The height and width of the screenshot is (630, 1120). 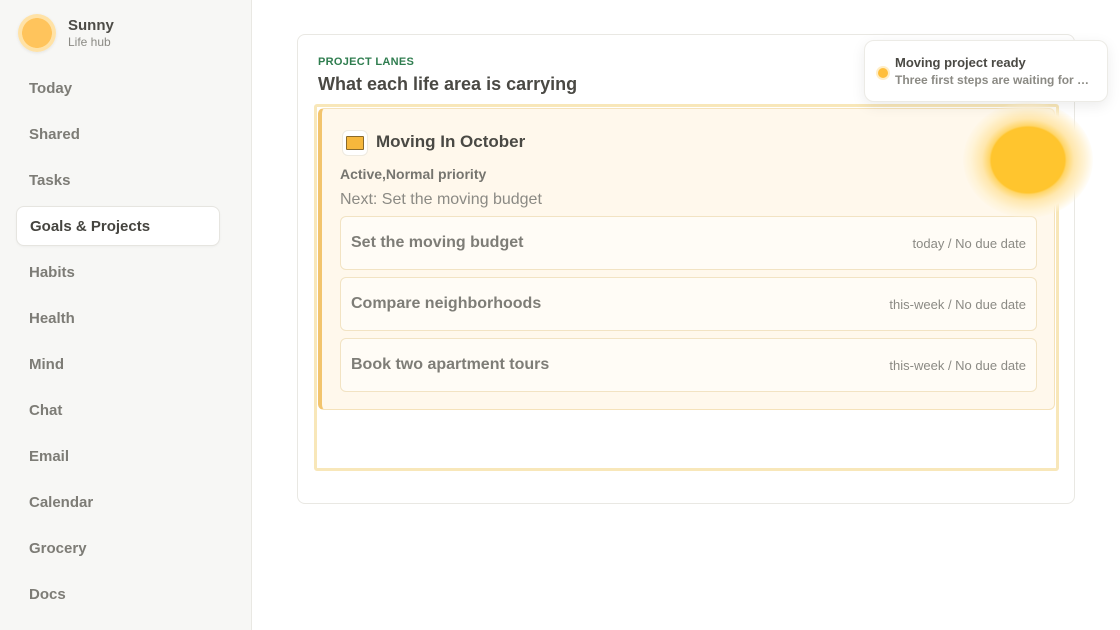 I want to click on page-title: What each life area is carrying, so click(x=448, y=84).